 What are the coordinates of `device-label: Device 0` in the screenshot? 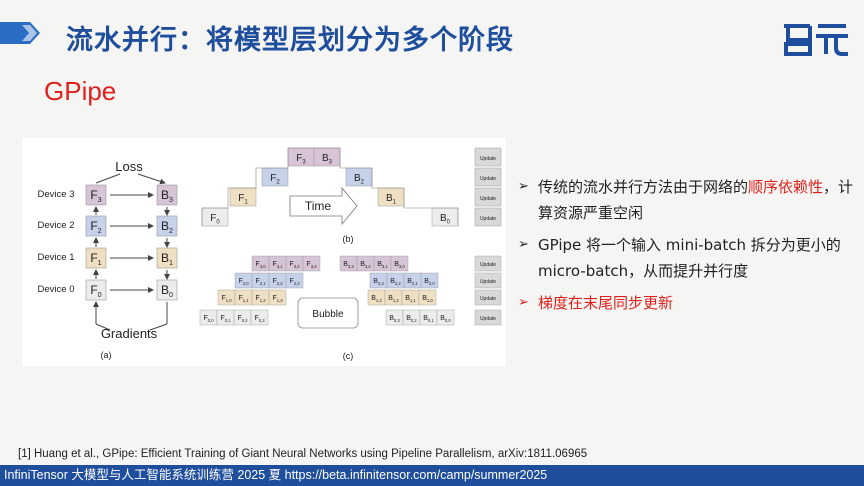 It's located at (56, 289).